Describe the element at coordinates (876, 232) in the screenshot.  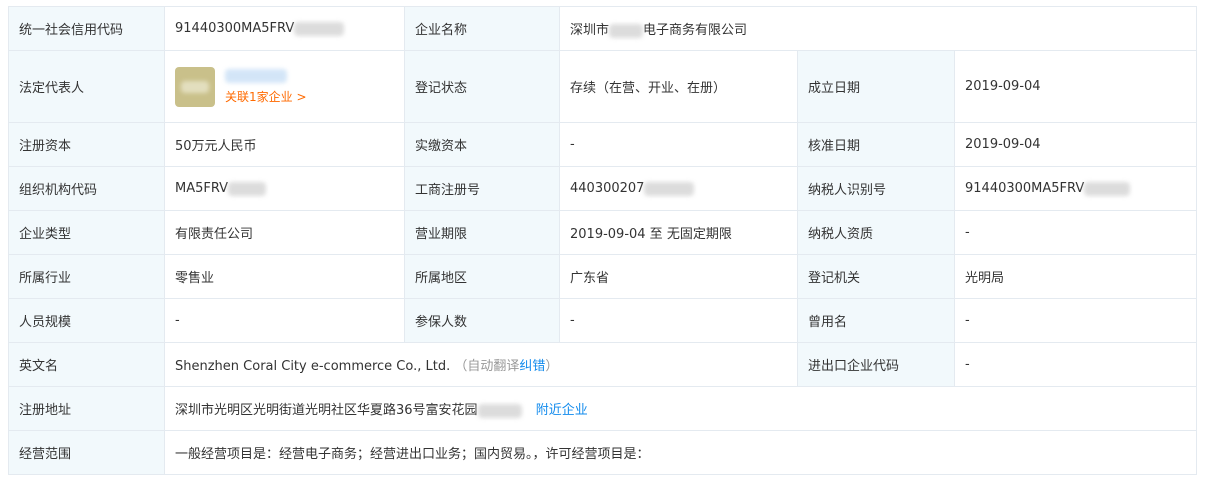
I see `label-taxpayer-qual: 纳税人资质` at that location.